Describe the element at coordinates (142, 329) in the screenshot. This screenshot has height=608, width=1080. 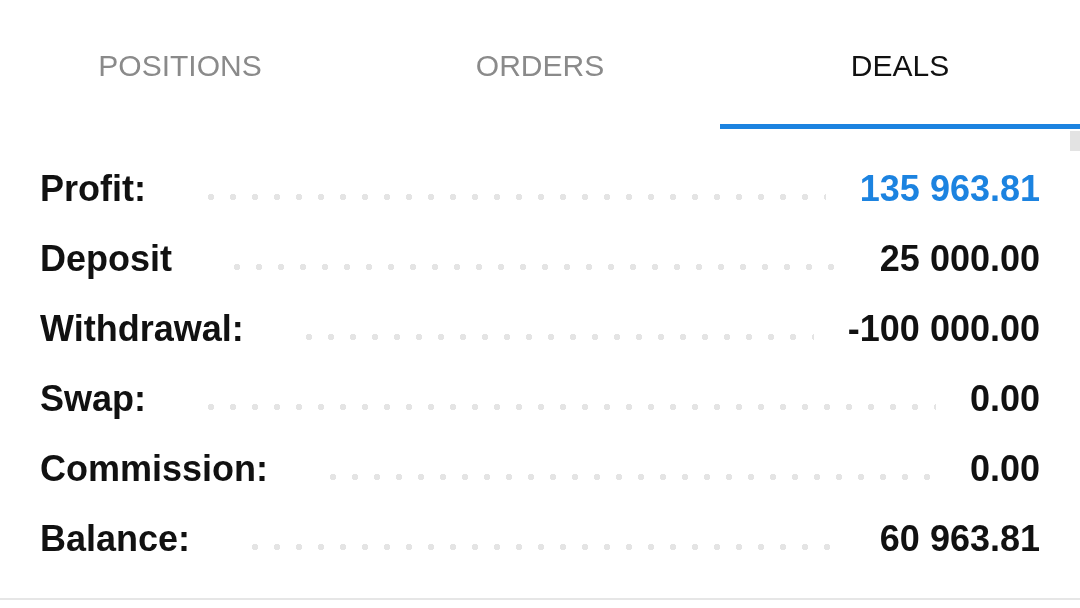
I see `summary-label: Withdrawal:` at that location.